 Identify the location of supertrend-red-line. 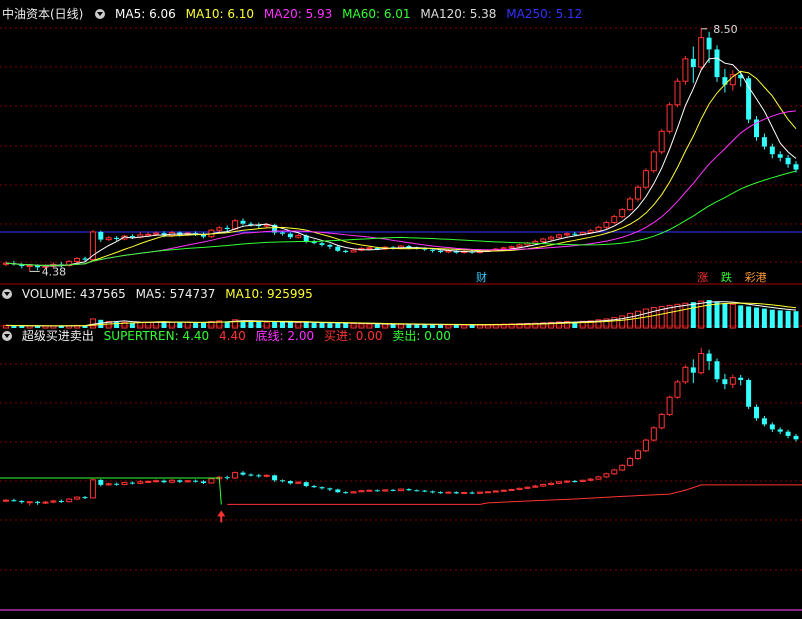
(514, 494).